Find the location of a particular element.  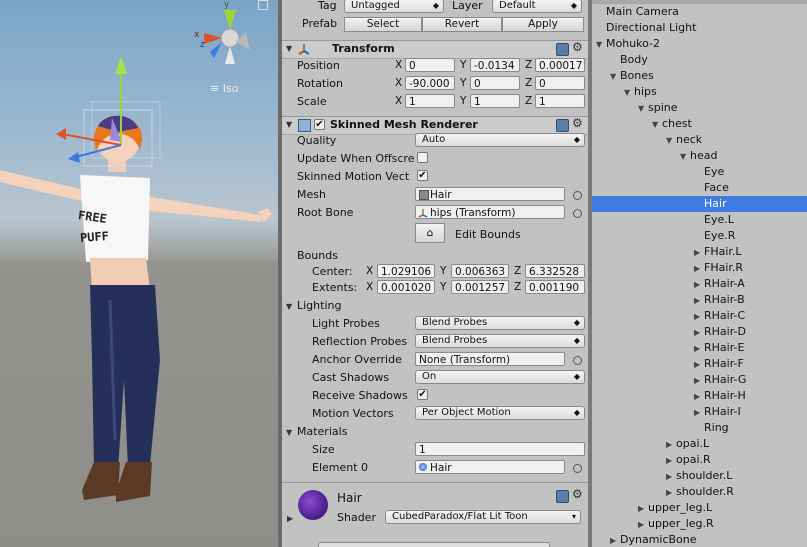

extents-x-field: 0.001020 is located at coordinates (406, 287).